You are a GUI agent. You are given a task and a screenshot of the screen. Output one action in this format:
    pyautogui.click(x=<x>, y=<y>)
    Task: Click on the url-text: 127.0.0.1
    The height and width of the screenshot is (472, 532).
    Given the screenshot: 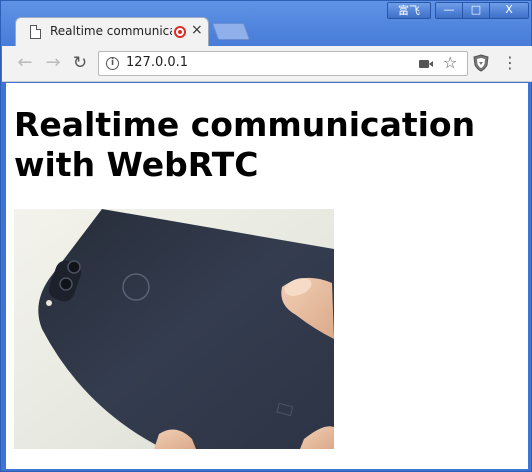 What is the action you would take?
    pyautogui.click(x=157, y=62)
    